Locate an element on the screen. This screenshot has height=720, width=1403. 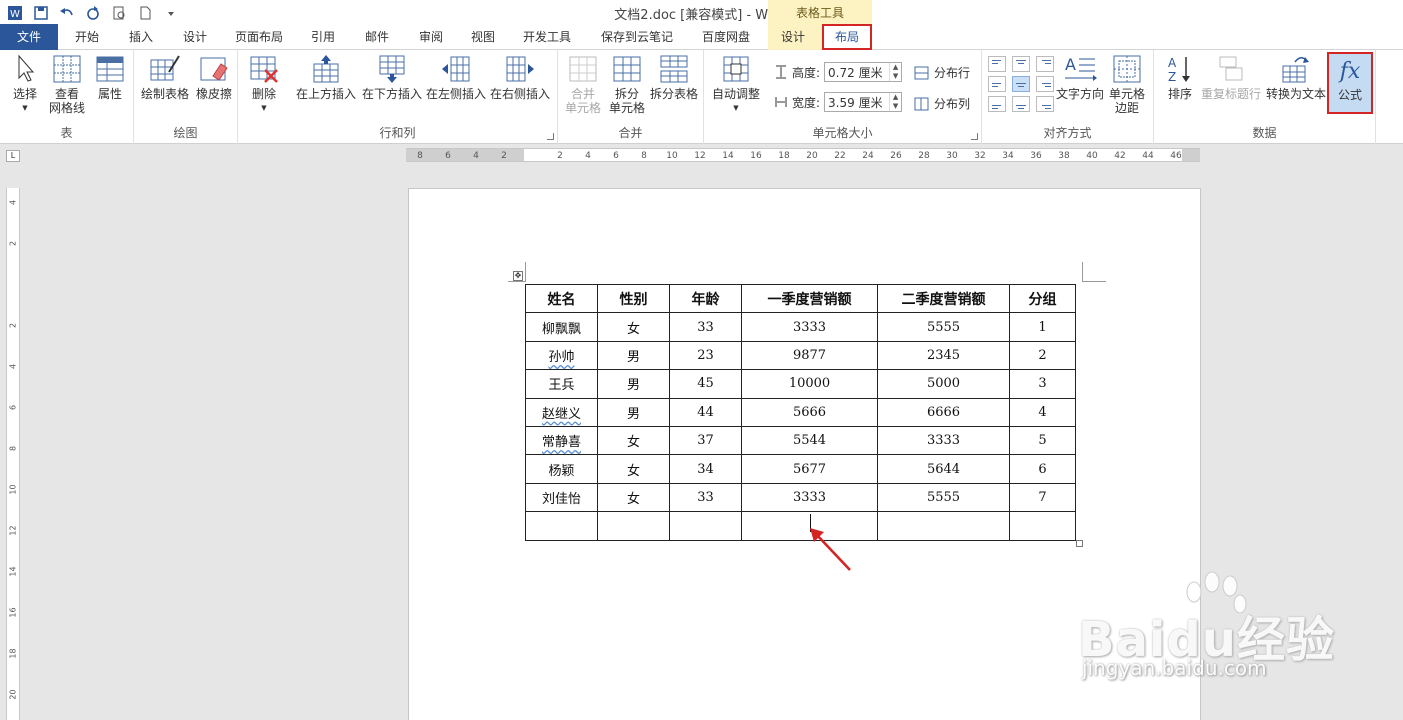
table-cell: 5666 is located at coordinates (809, 412).